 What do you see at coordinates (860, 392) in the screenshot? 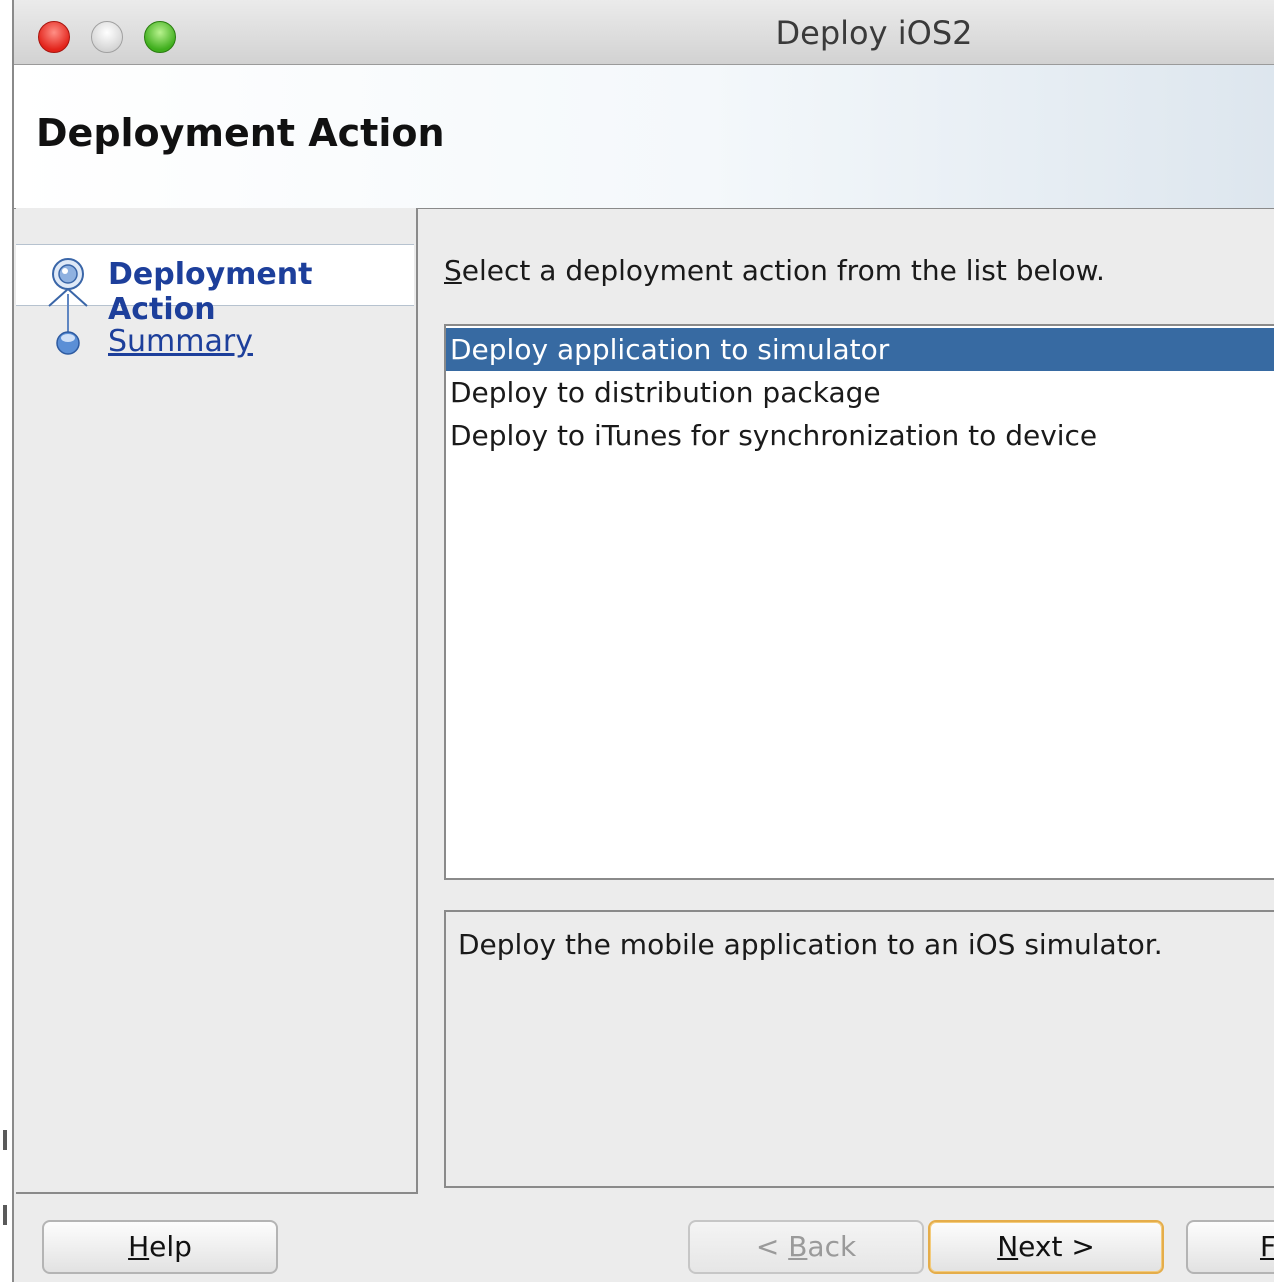
I see `list-item-deploy-to-package: Deploy to distribution package` at bounding box center [860, 392].